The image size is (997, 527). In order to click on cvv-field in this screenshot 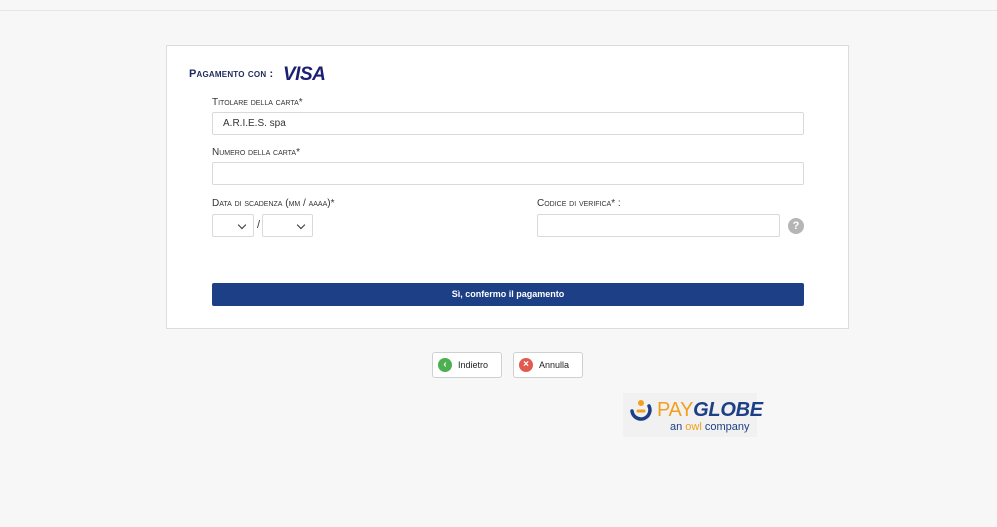, I will do `click(658, 225)`.